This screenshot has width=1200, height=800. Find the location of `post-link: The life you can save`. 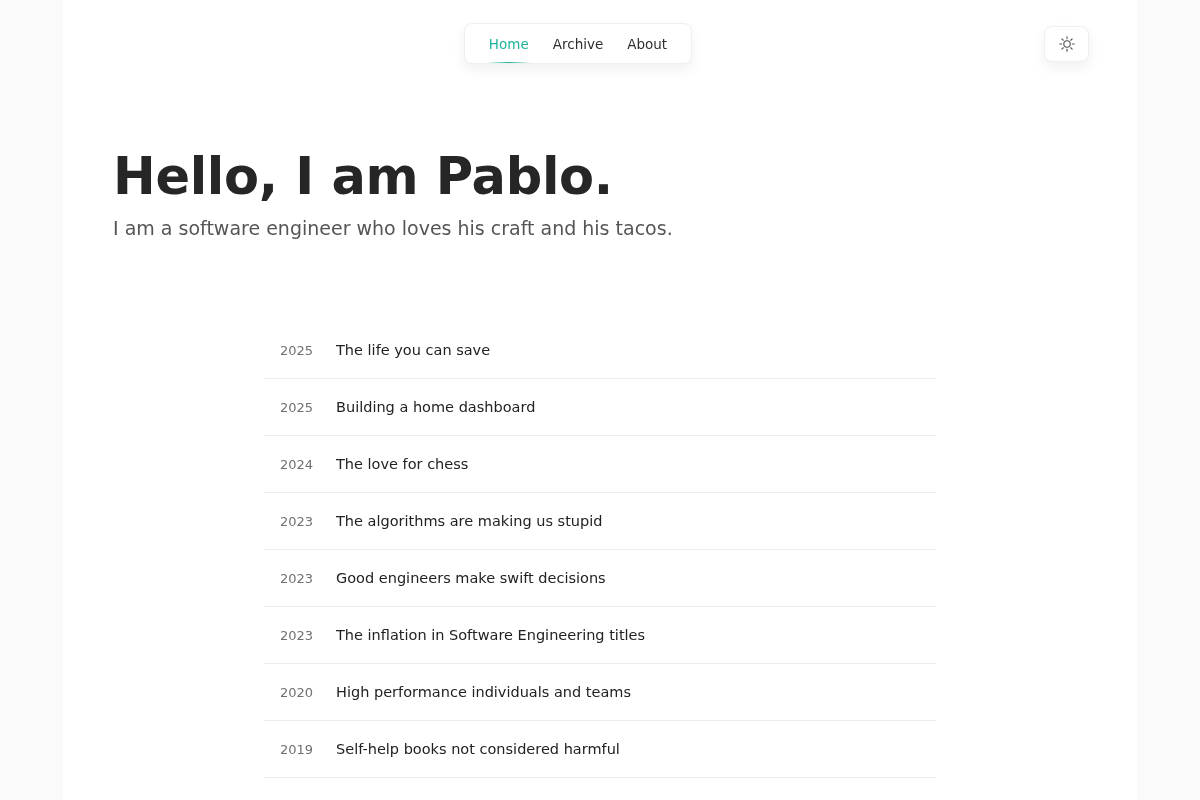

post-link: The life you can save is located at coordinates (413, 350).